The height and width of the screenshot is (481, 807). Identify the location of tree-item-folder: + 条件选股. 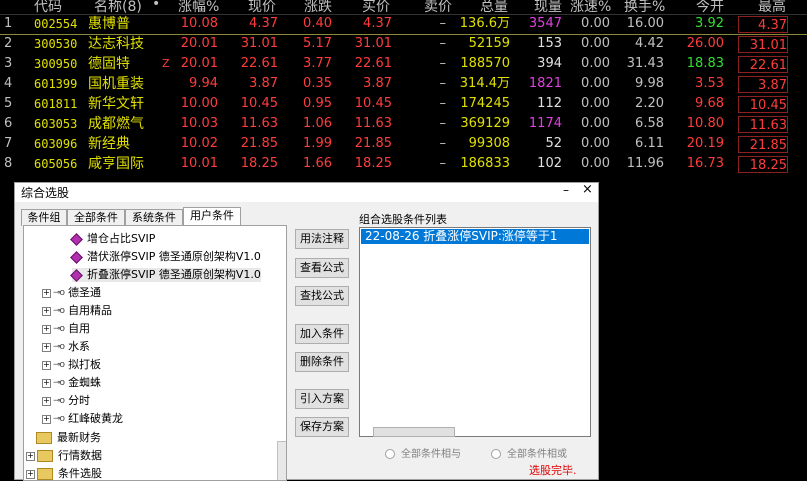
(64, 473).